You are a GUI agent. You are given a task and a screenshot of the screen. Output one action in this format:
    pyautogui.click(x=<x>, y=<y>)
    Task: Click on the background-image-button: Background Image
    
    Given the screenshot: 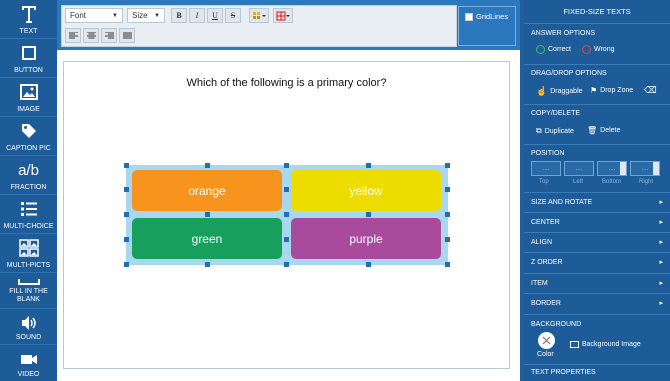 What is the action you would take?
    pyautogui.click(x=605, y=344)
    